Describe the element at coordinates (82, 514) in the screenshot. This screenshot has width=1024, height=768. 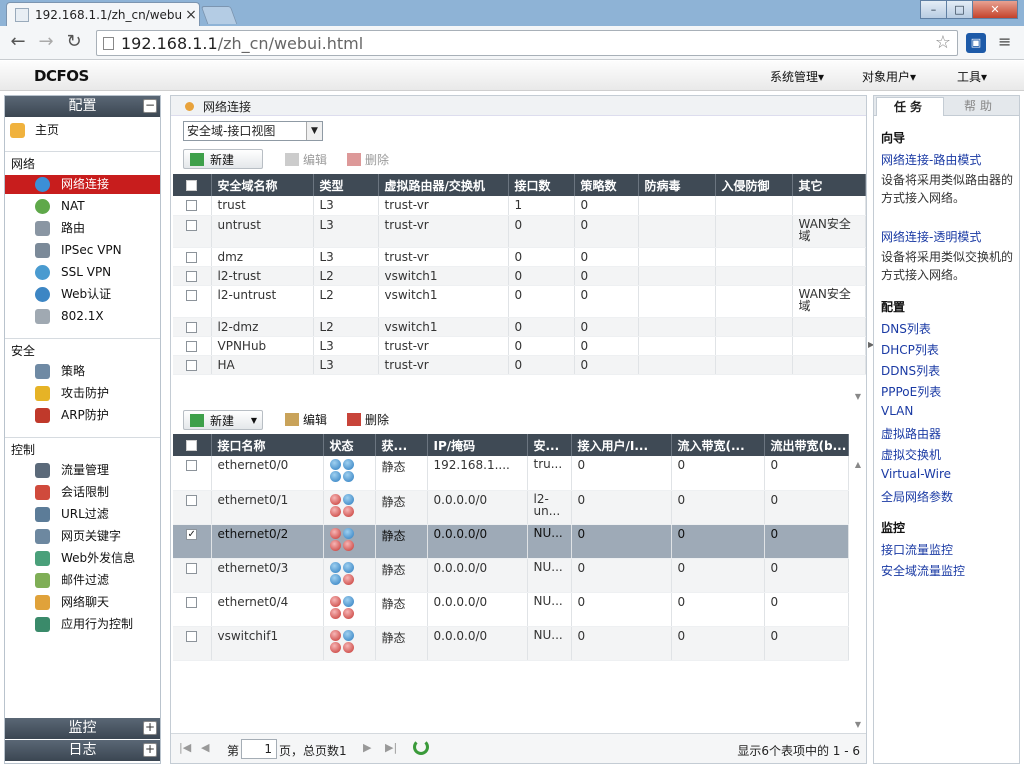
I see `nav-item-url-filter: URL过滤` at that location.